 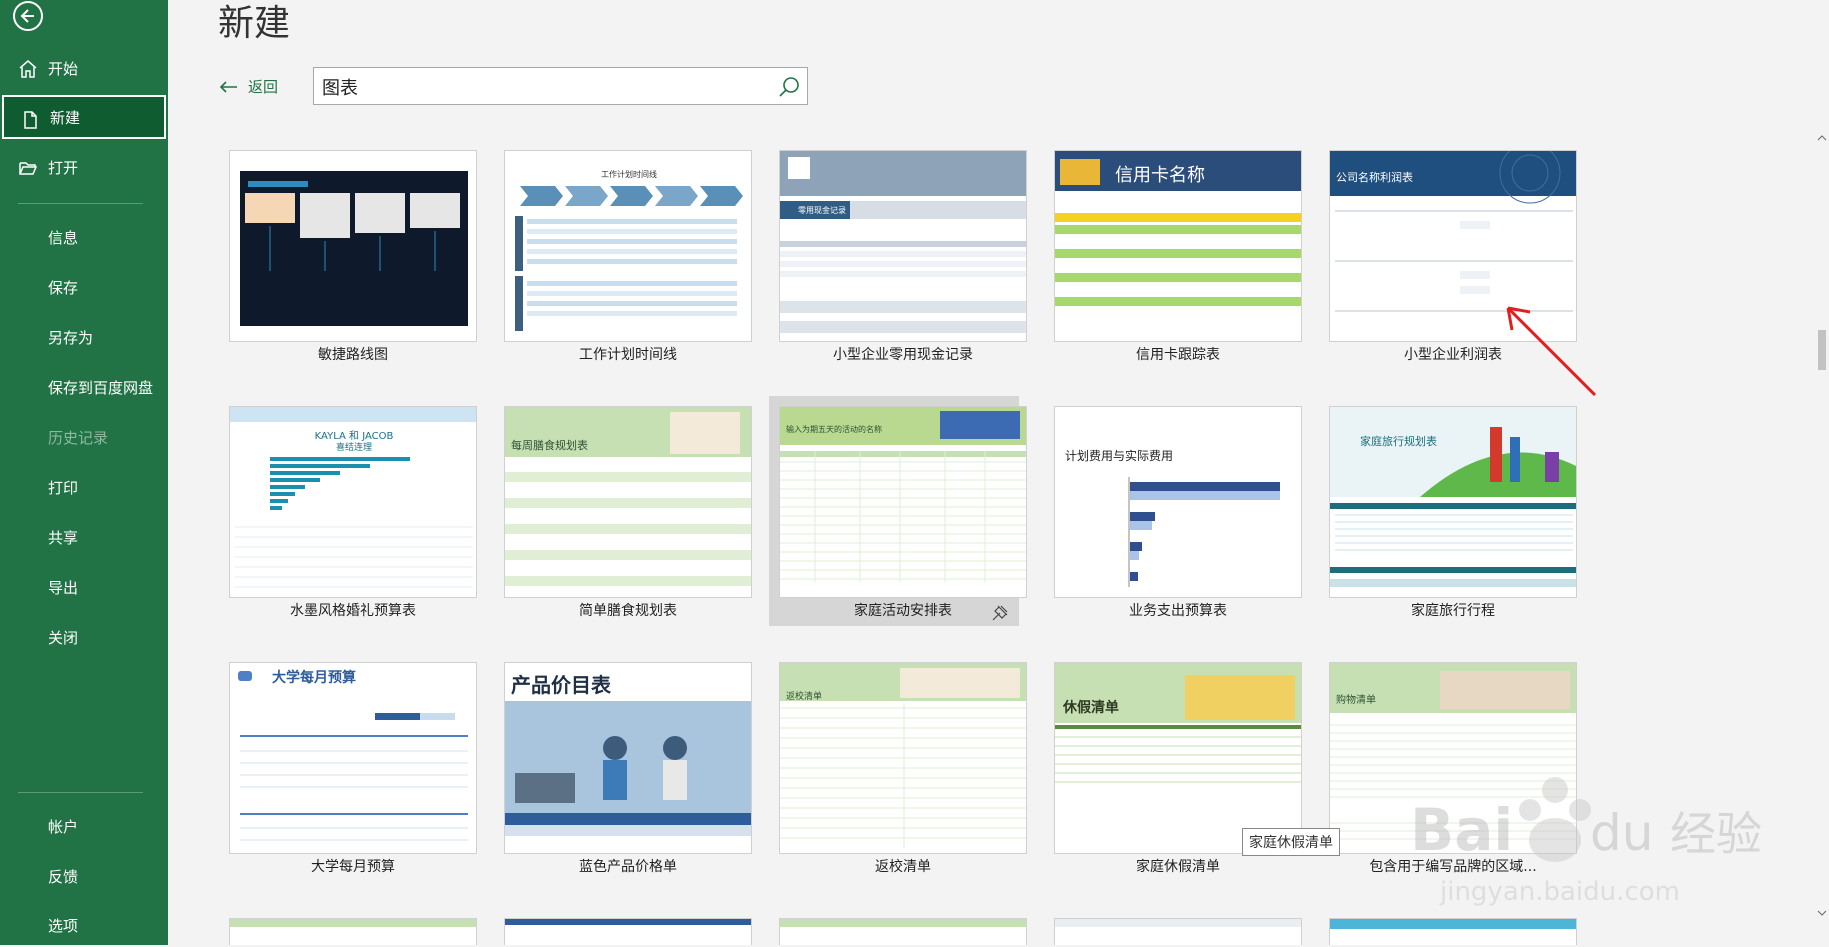 I want to click on nav-new-label: 新建, so click(x=65, y=117).